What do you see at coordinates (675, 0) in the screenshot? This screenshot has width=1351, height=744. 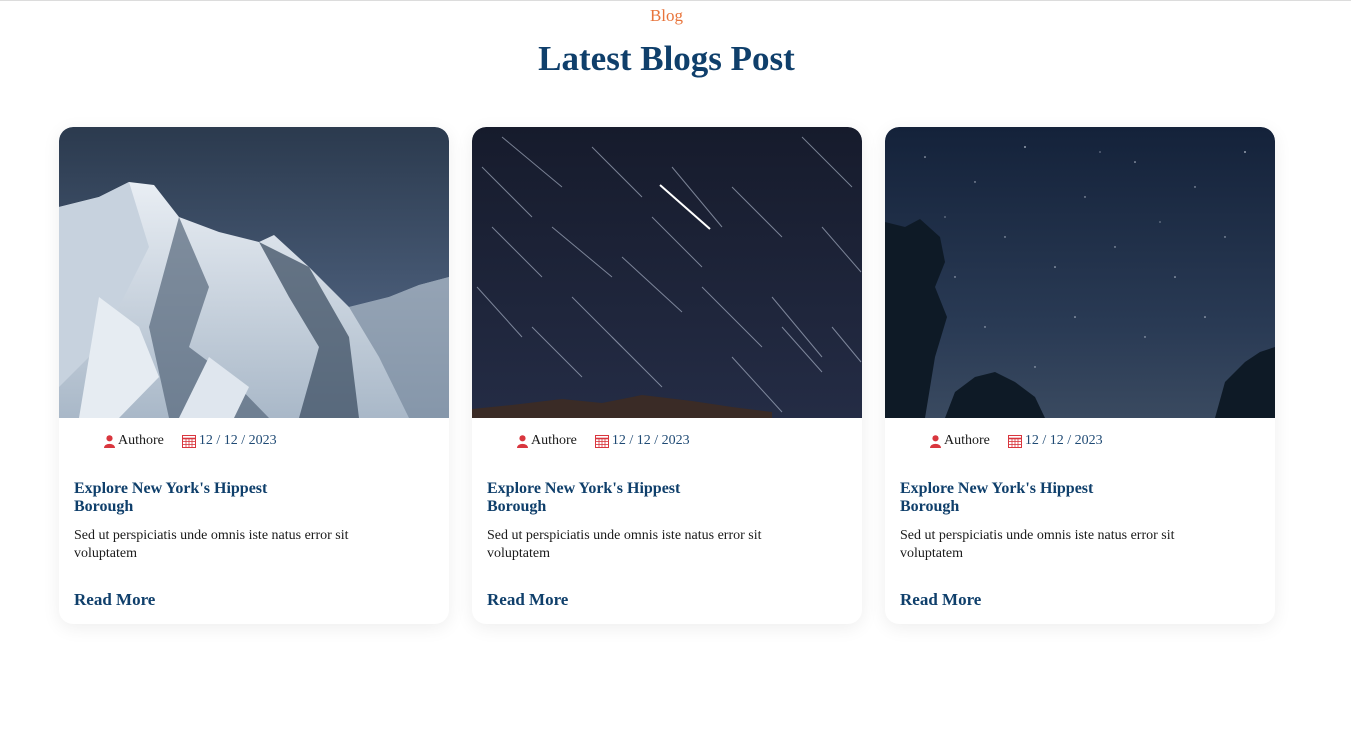 I see `top-divider` at bounding box center [675, 0].